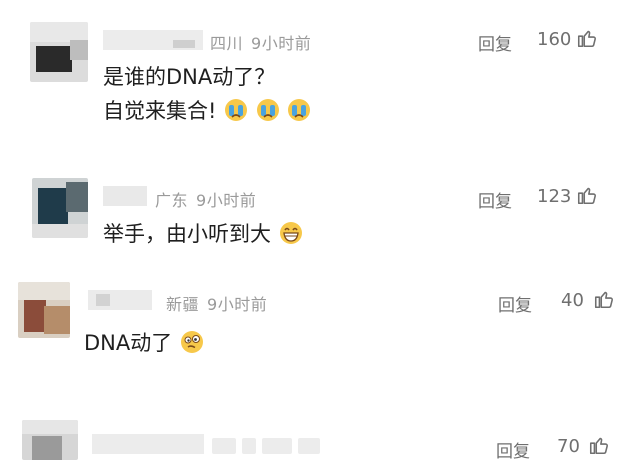 The height and width of the screenshot is (462, 636). Describe the element at coordinates (554, 196) in the screenshot. I see `like-count: 123` at that location.